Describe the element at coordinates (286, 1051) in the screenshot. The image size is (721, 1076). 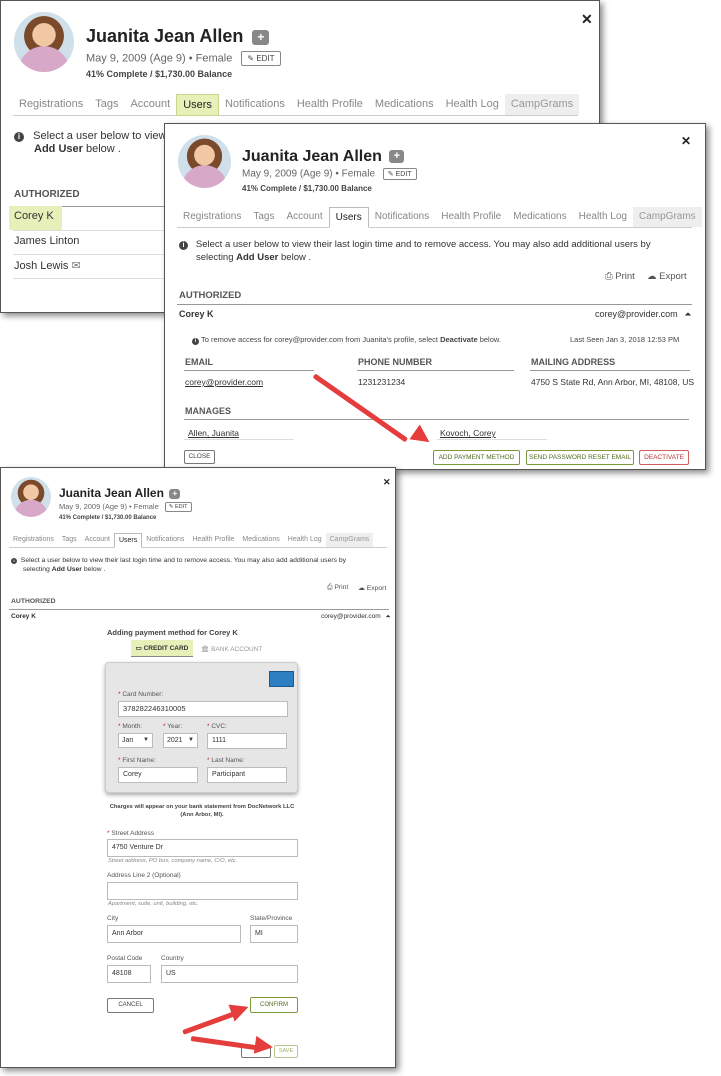
I see `save-button: SAVE` at that location.